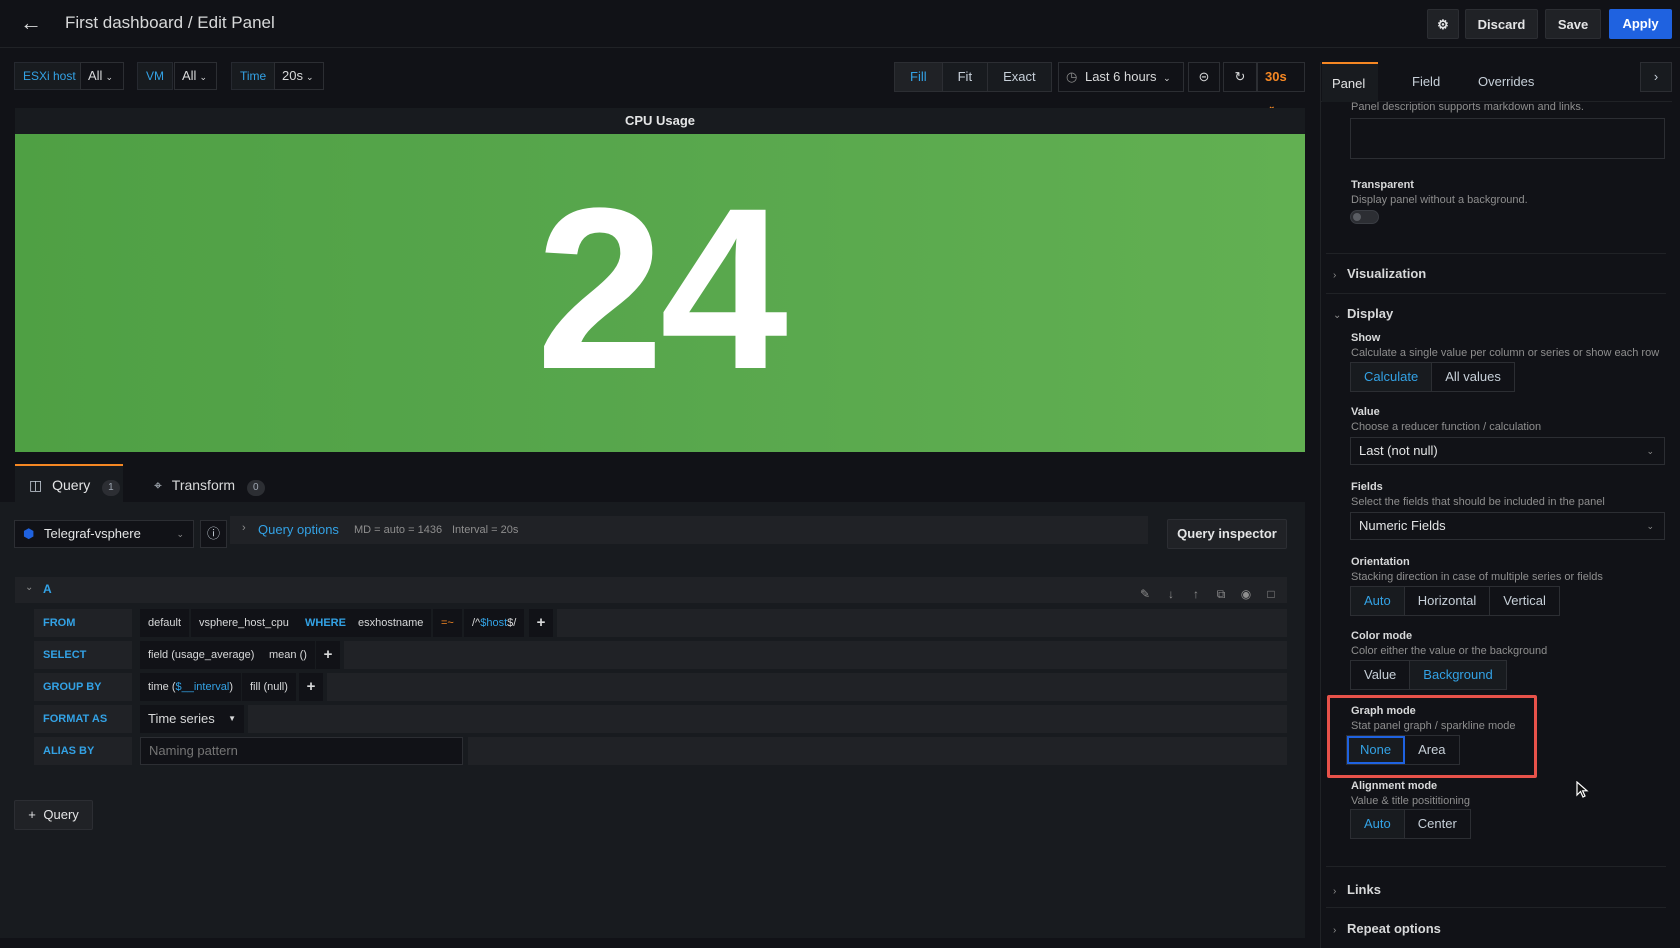 The image size is (1680, 948). Describe the element at coordinates (1364, 217) in the screenshot. I see `transparent-toggle` at that location.